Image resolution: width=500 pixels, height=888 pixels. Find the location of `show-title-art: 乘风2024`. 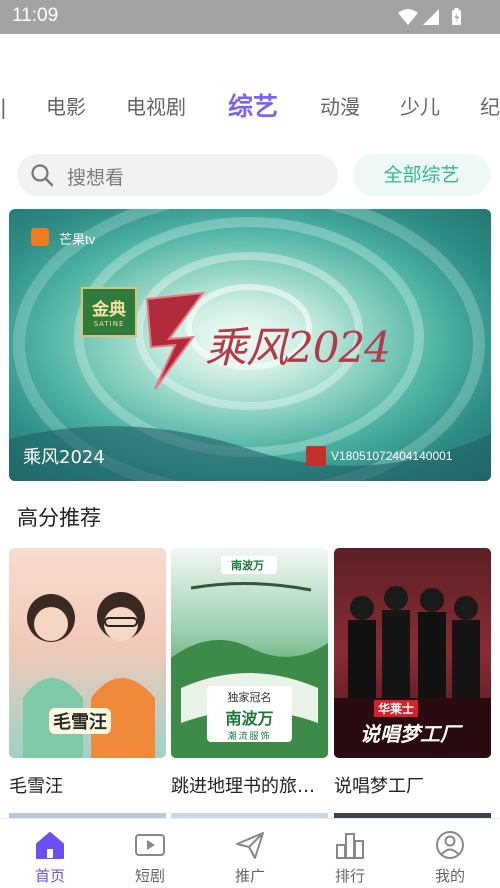

show-title-art: 乘风2024 is located at coordinates (298, 347).